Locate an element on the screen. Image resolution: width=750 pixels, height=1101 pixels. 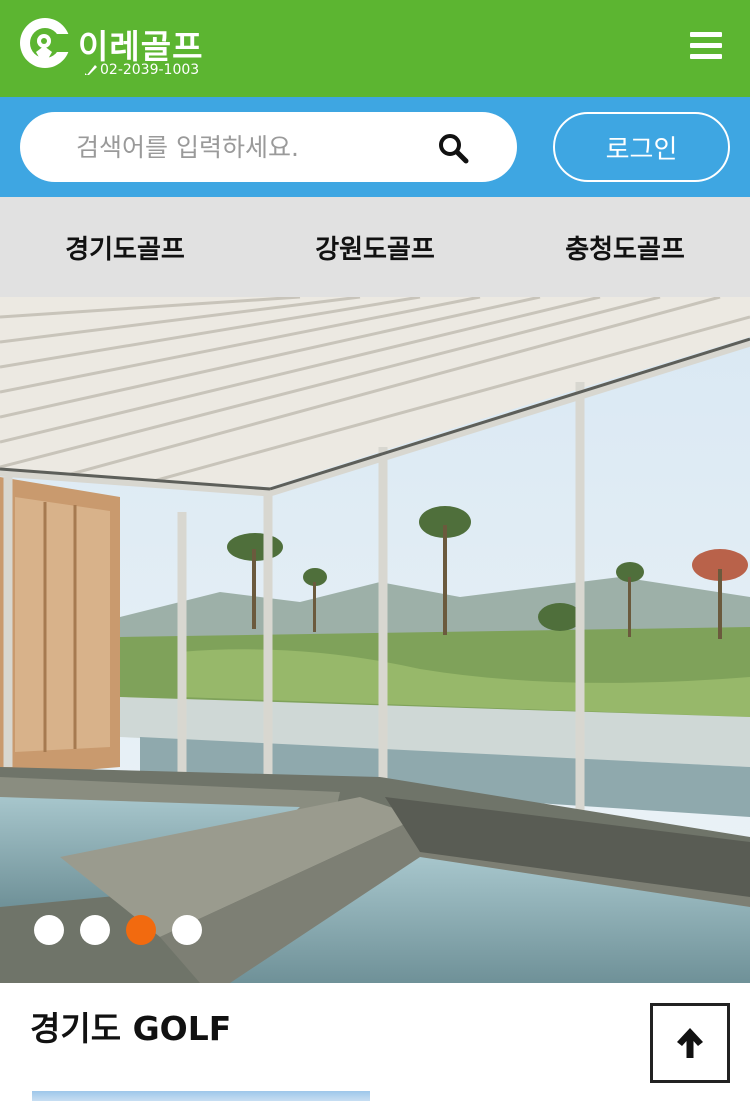
tab-chungcheong-golf: 충청도골프 is located at coordinates (625, 247).